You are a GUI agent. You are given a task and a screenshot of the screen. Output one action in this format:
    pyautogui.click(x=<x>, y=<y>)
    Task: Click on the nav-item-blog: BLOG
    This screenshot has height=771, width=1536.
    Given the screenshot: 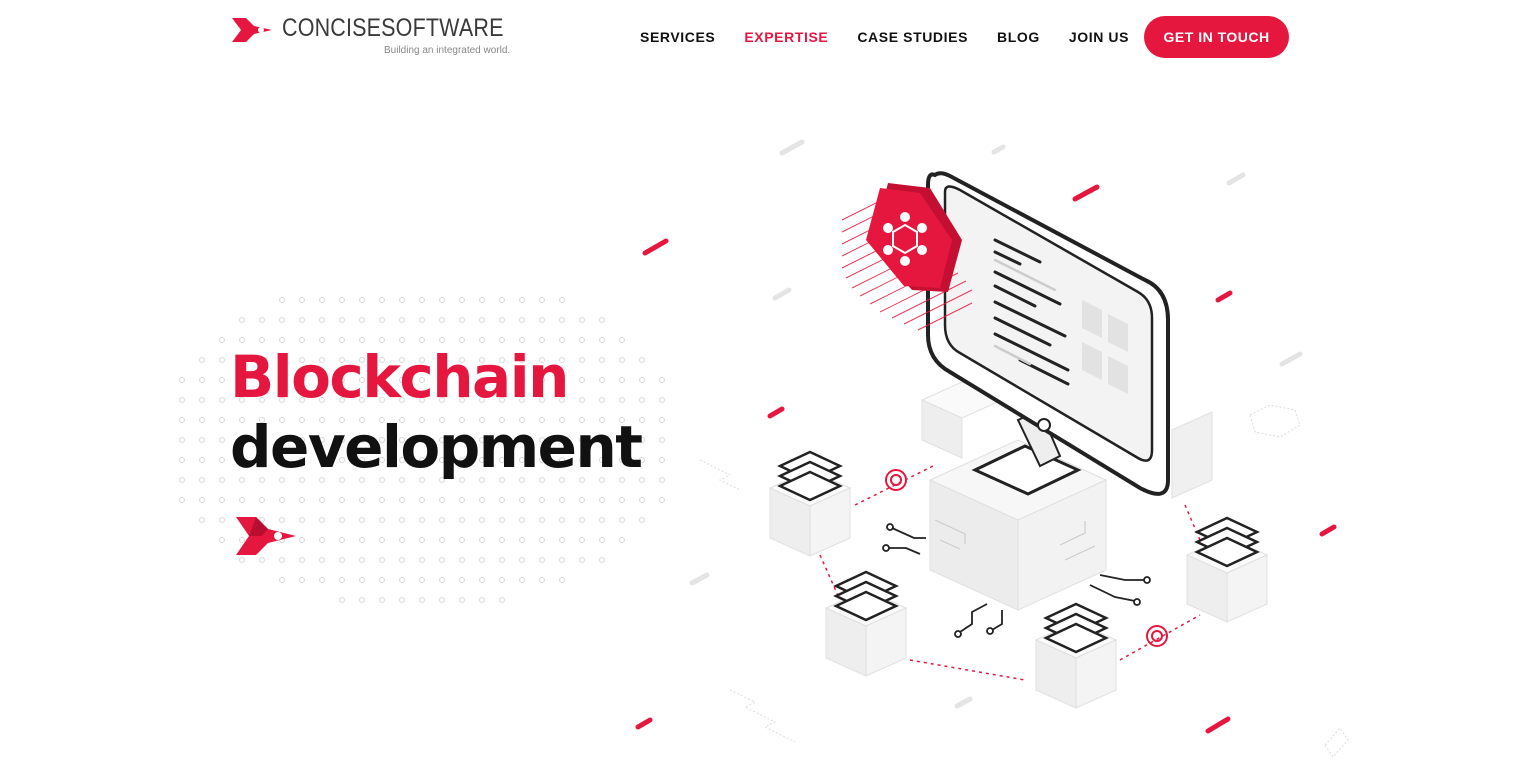 What is the action you would take?
    pyautogui.click(x=1018, y=37)
    